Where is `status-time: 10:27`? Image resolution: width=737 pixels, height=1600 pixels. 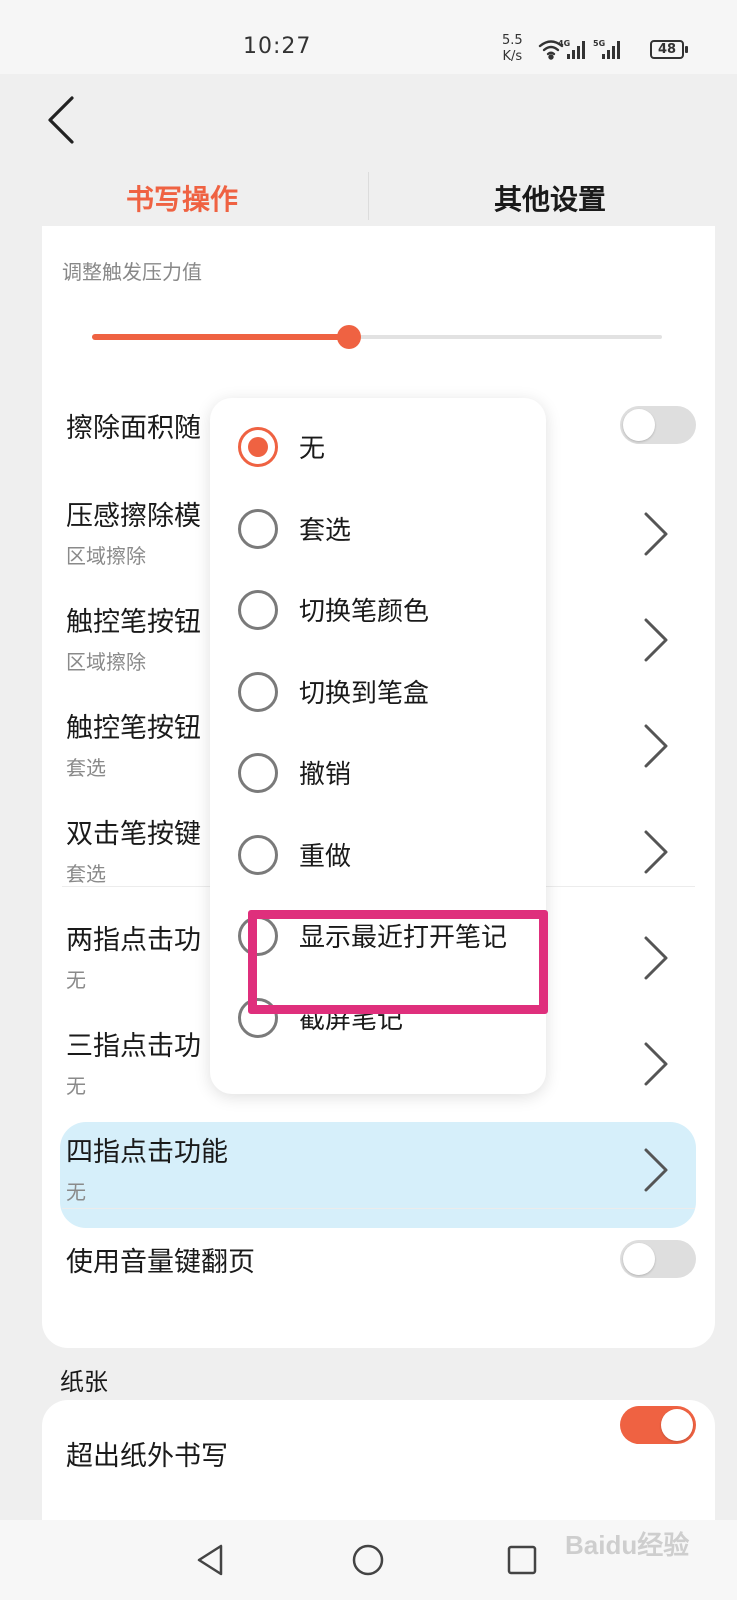
status-time: 10:27 is located at coordinates (277, 46).